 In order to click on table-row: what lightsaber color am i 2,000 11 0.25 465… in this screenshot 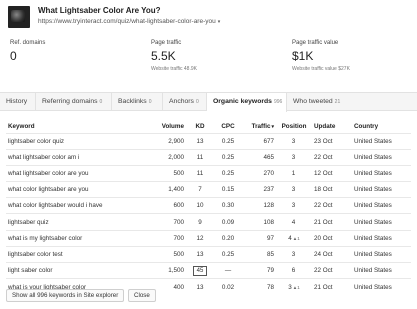, I will do `click(208, 157)`.